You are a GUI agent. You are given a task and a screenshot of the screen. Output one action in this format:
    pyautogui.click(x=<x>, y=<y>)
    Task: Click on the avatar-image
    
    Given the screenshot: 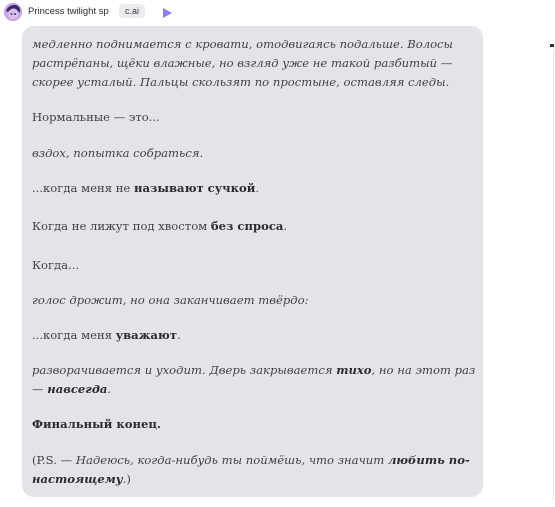 What is the action you would take?
    pyautogui.click(x=13, y=12)
    